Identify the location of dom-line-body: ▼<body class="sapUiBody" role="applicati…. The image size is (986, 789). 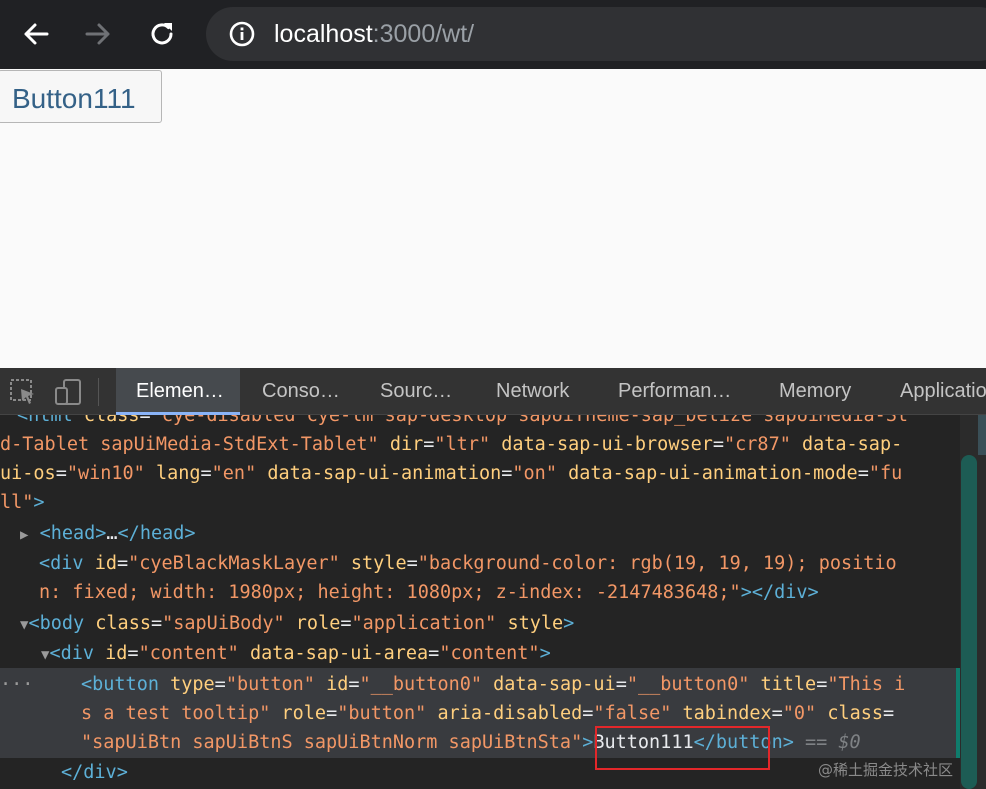
(297, 623).